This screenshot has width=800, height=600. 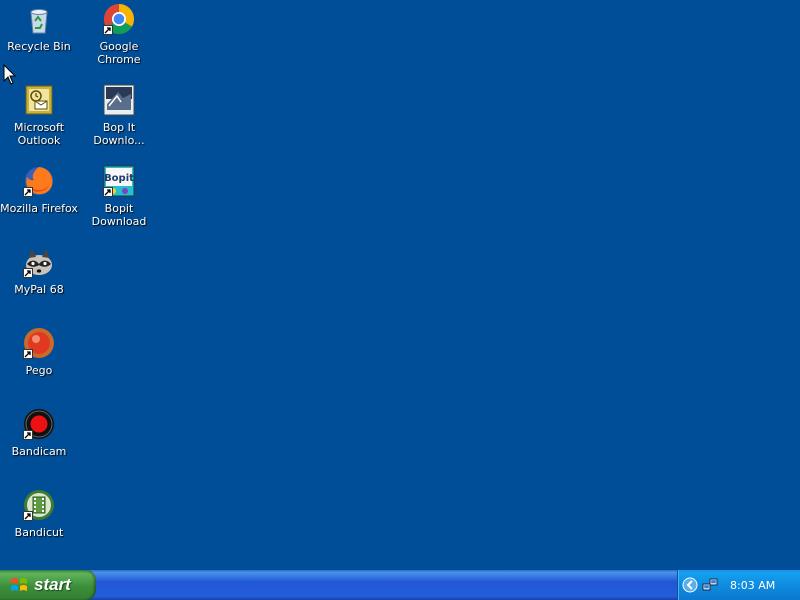 What do you see at coordinates (39, 181) in the screenshot?
I see `firefox-icon` at bounding box center [39, 181].